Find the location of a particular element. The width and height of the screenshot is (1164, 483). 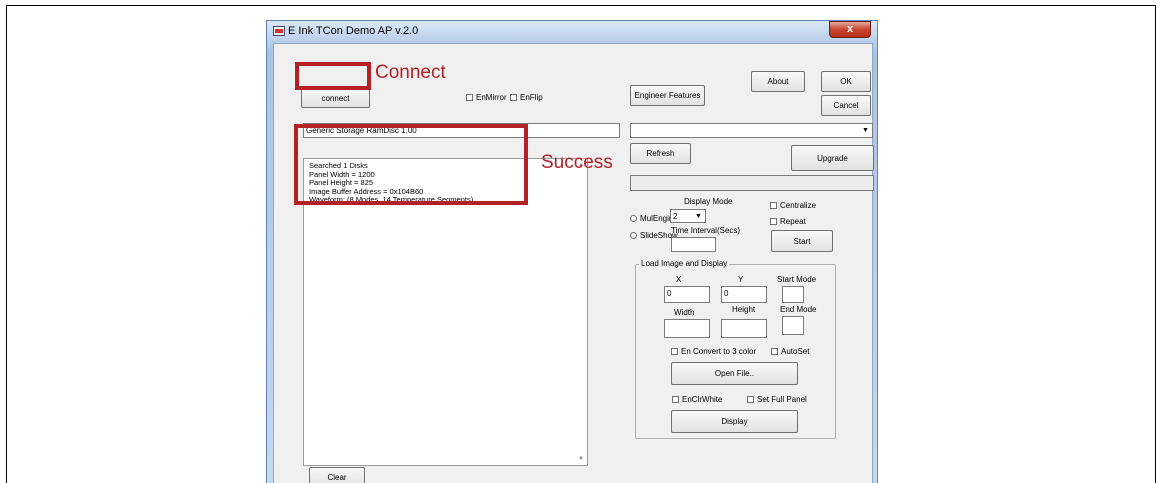

centralize-checkbox: Centralize is located at coordinates (793, 205).